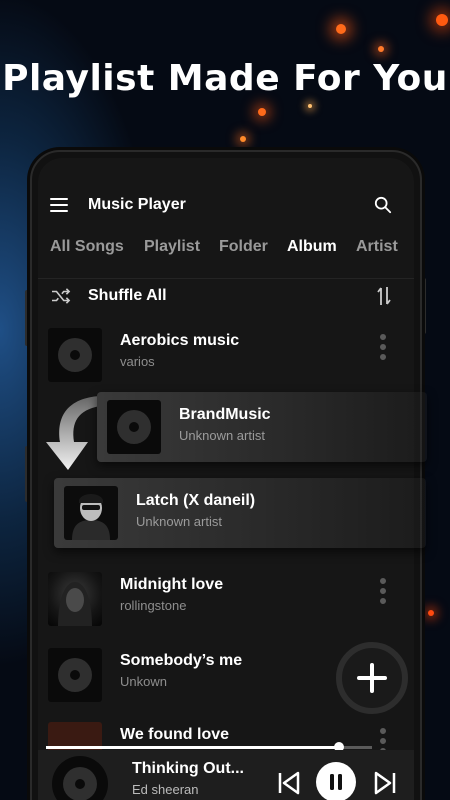 The width and height of the screenshot is (450, 800). What do you see at coordinates (384, 296) in the screenshot?
I see `sort-icon` at bounding box center [384, 296].